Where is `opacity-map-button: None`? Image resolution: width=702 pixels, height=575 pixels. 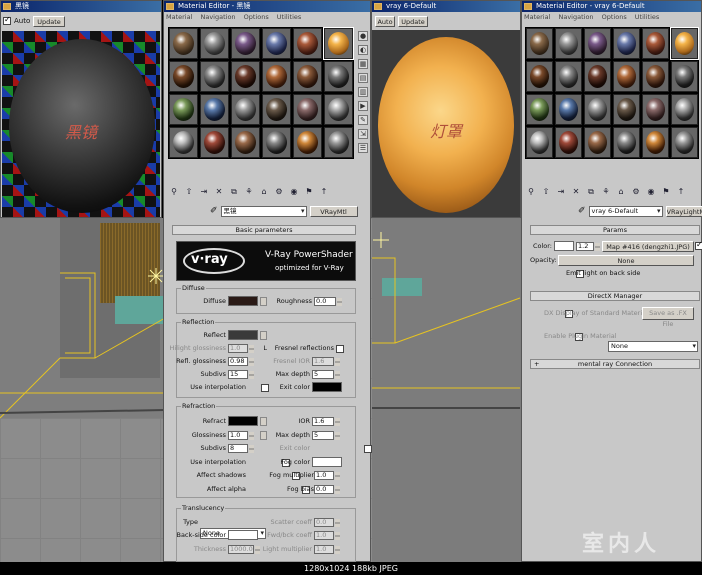 opacity-map-button: None is located at coordinates (626, 260).